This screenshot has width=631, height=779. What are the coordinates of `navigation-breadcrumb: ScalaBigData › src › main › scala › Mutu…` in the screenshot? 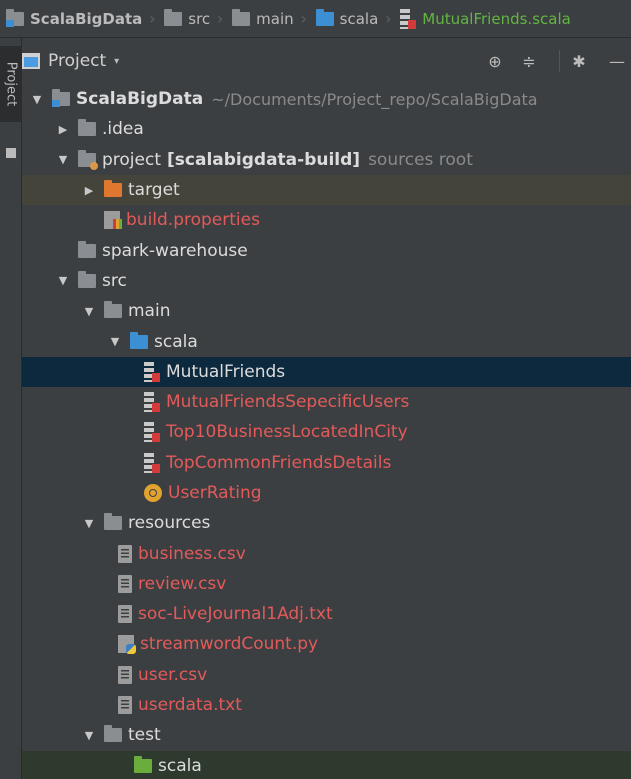 It's located at (315, 19).